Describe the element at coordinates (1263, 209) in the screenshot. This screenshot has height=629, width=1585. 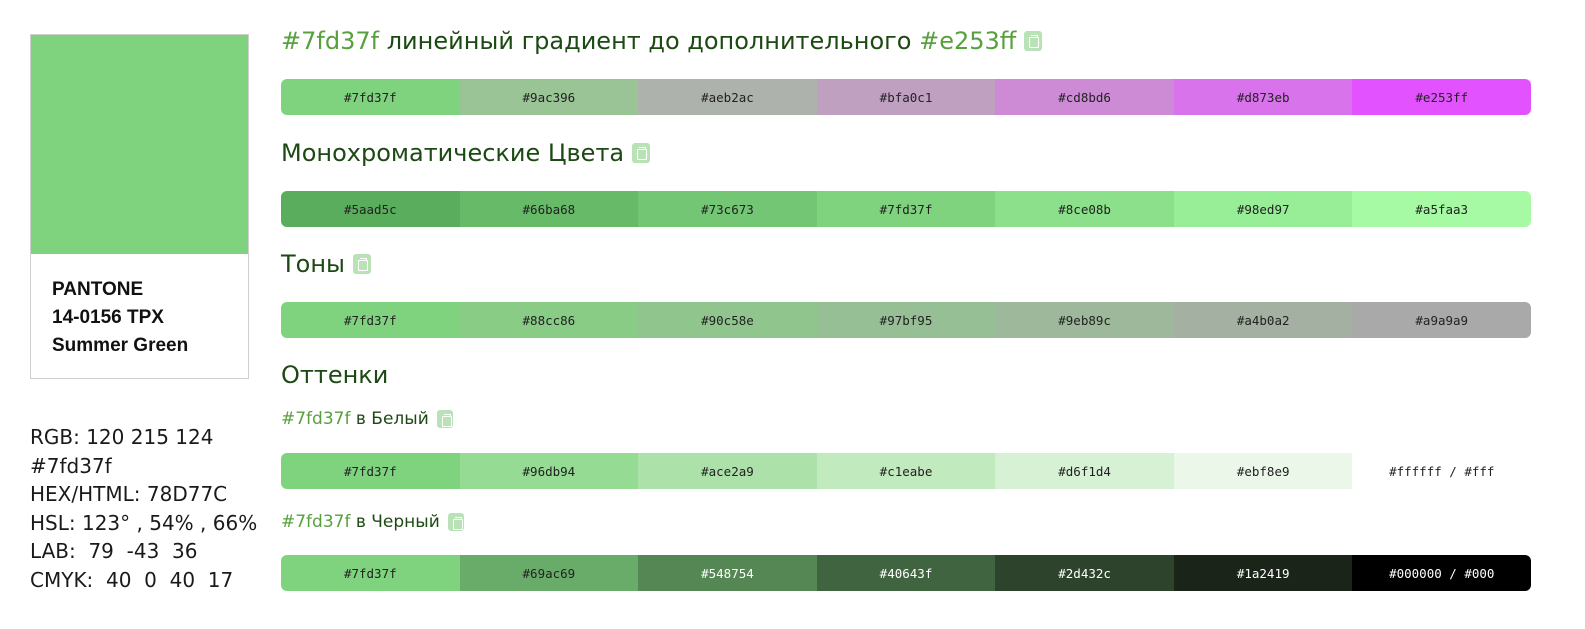
I see `color-cell: #98ed97` at that location.